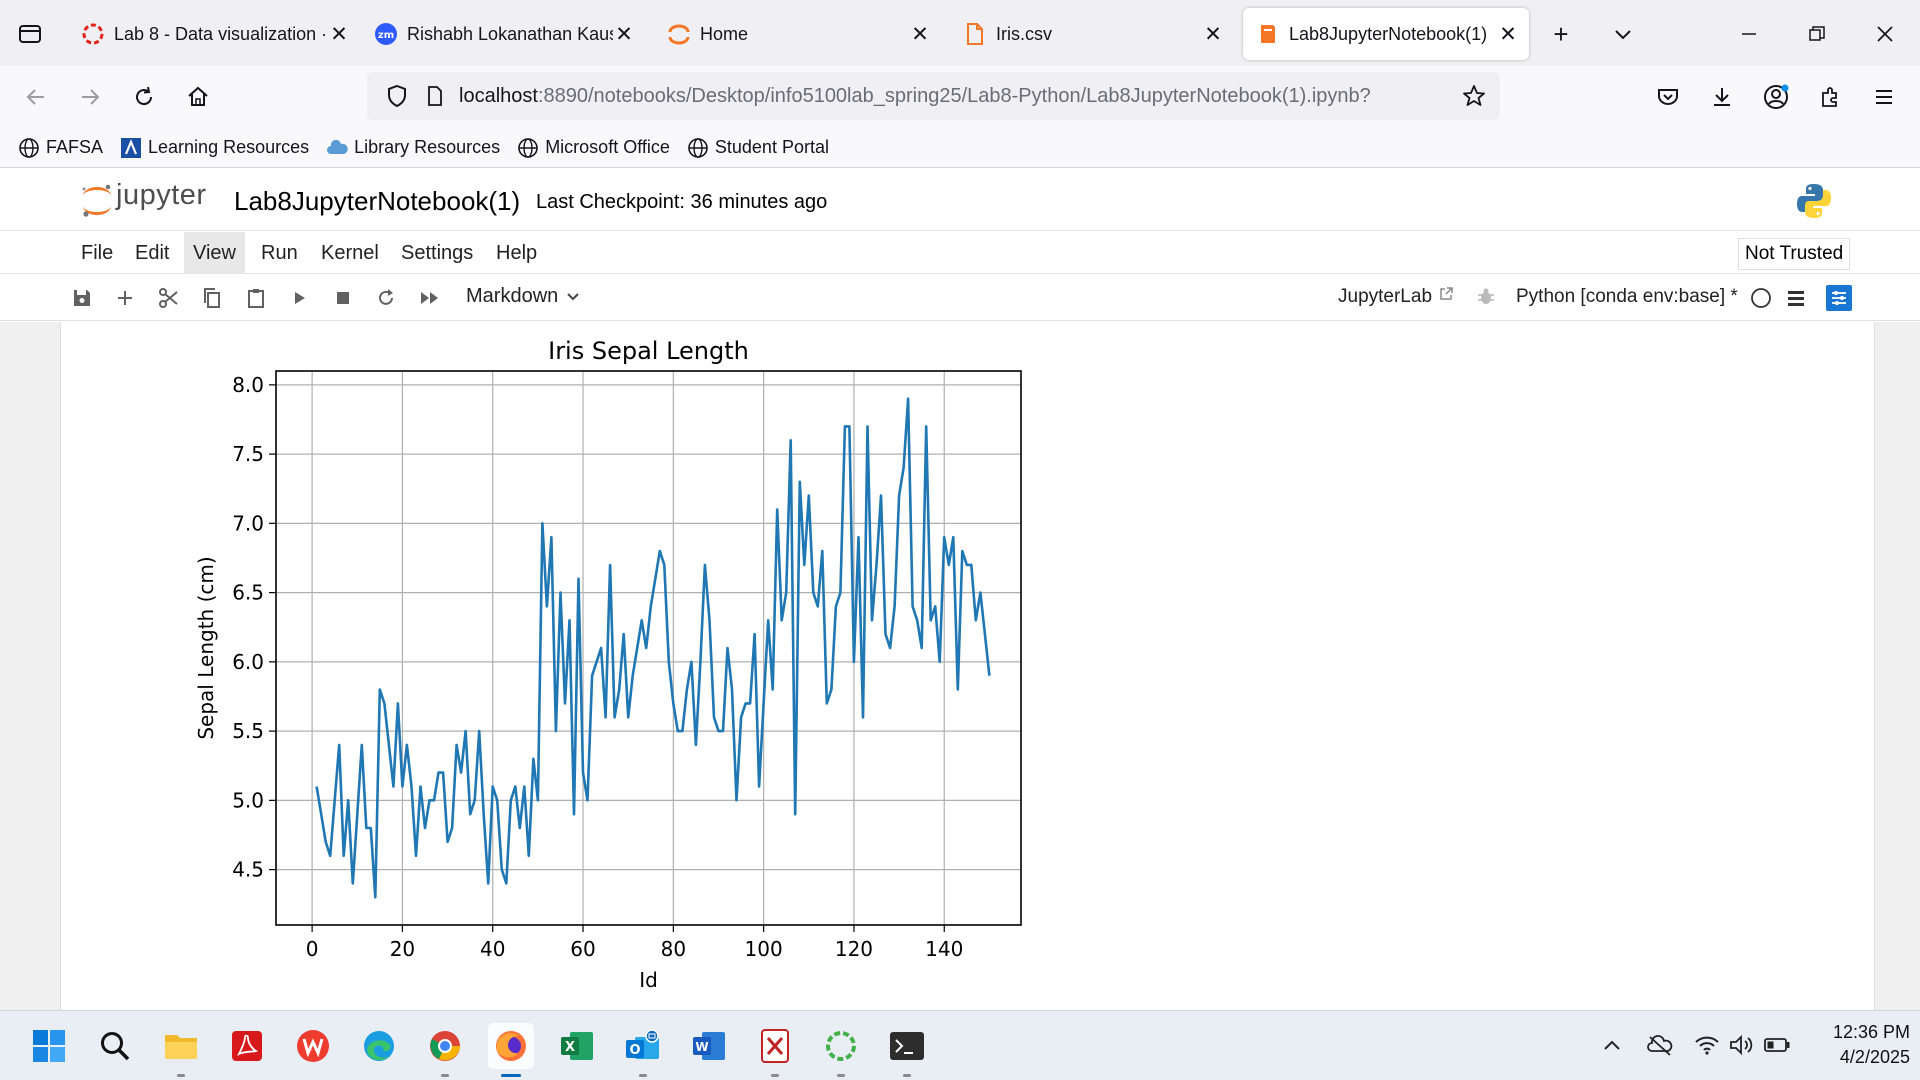 The width and height of the screenshot is (1920, 1080). Describe the element at coordinates (256, 298) in the screenshot. I see `paste-icon` at that location.